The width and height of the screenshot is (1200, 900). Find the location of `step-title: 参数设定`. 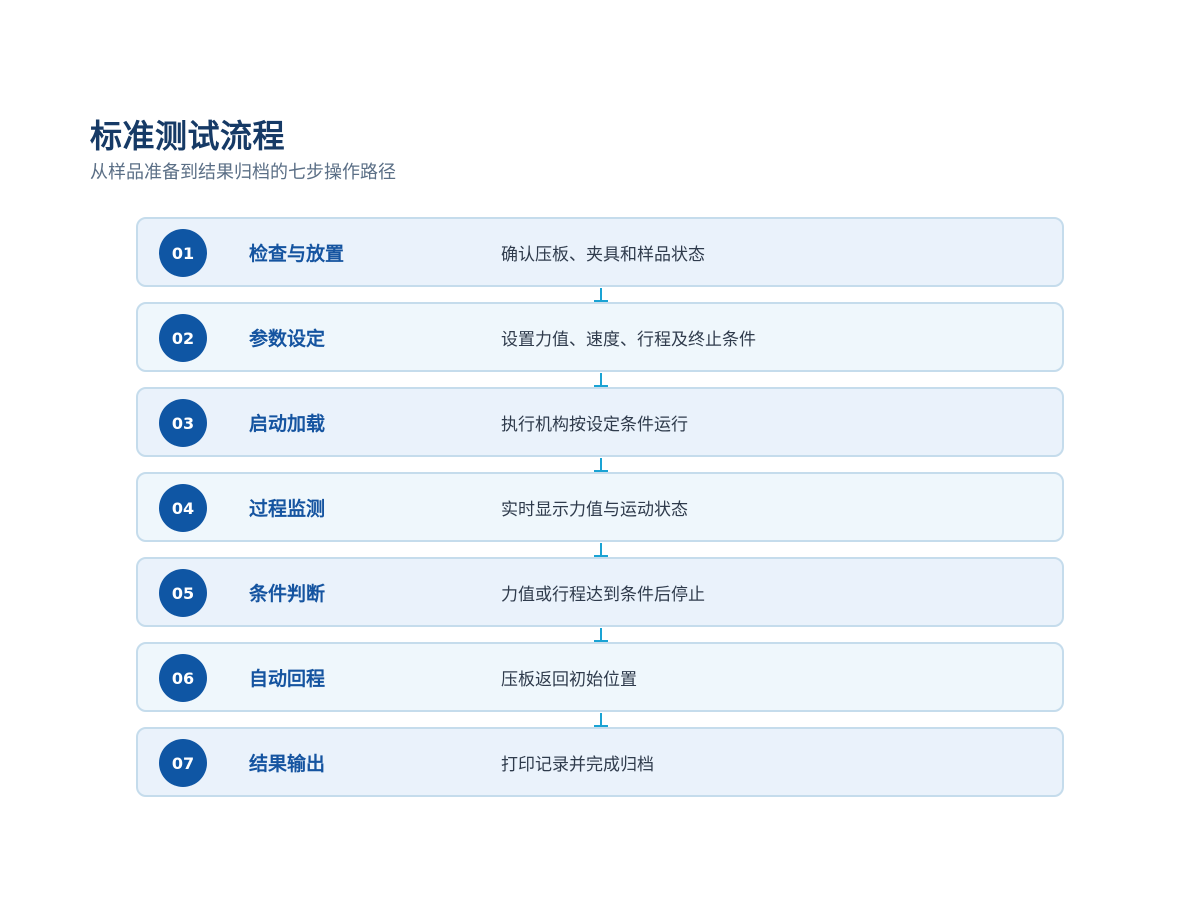

step-title: 参数设定 is located at coordinates (287, 338).